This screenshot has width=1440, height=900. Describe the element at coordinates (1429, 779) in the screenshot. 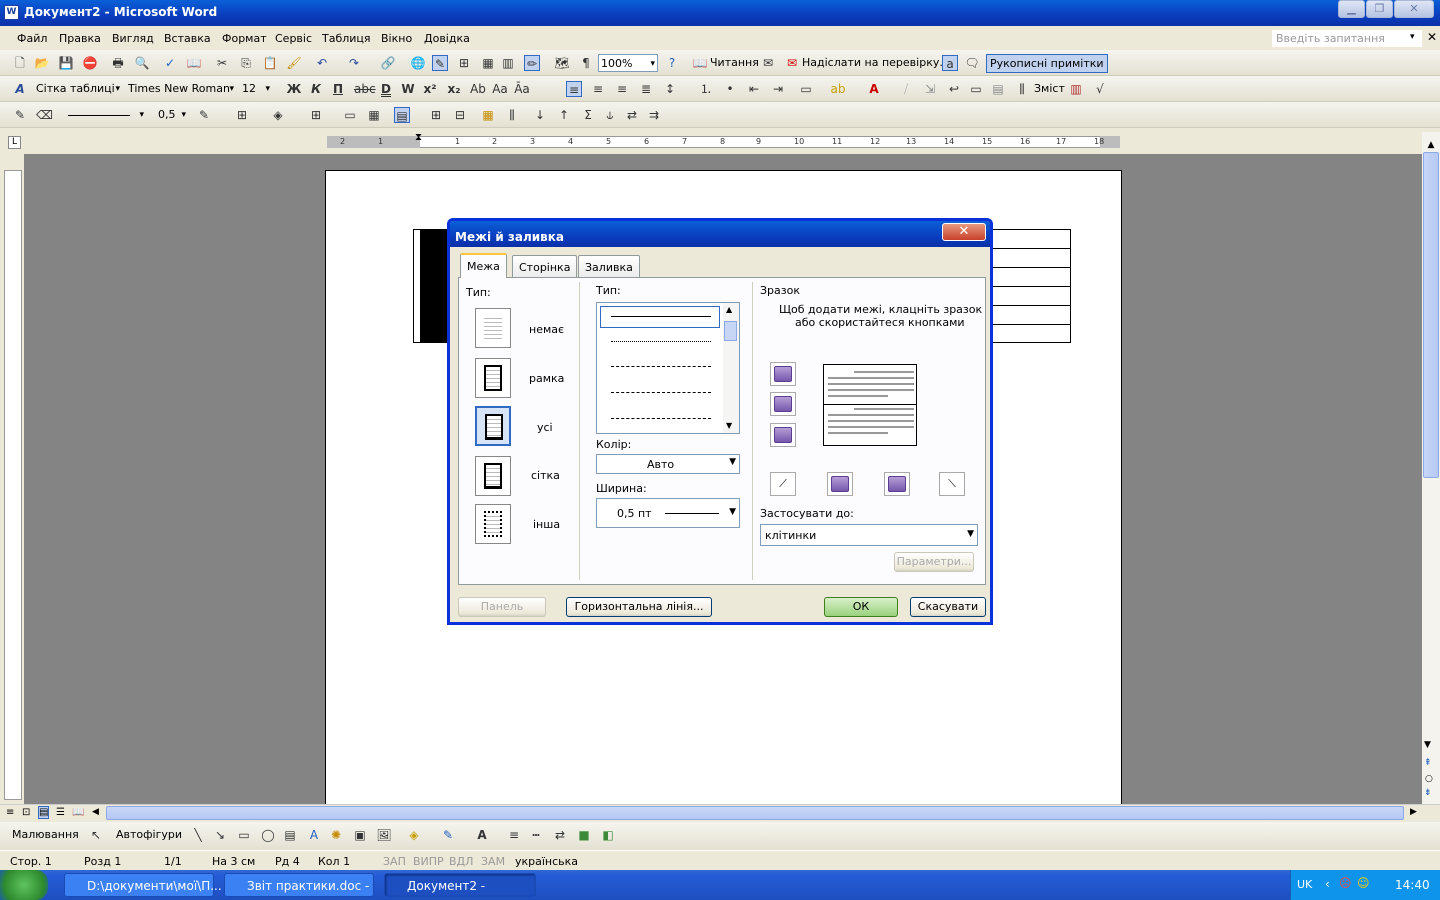

I see `browse-object-icon: ○` at that location.